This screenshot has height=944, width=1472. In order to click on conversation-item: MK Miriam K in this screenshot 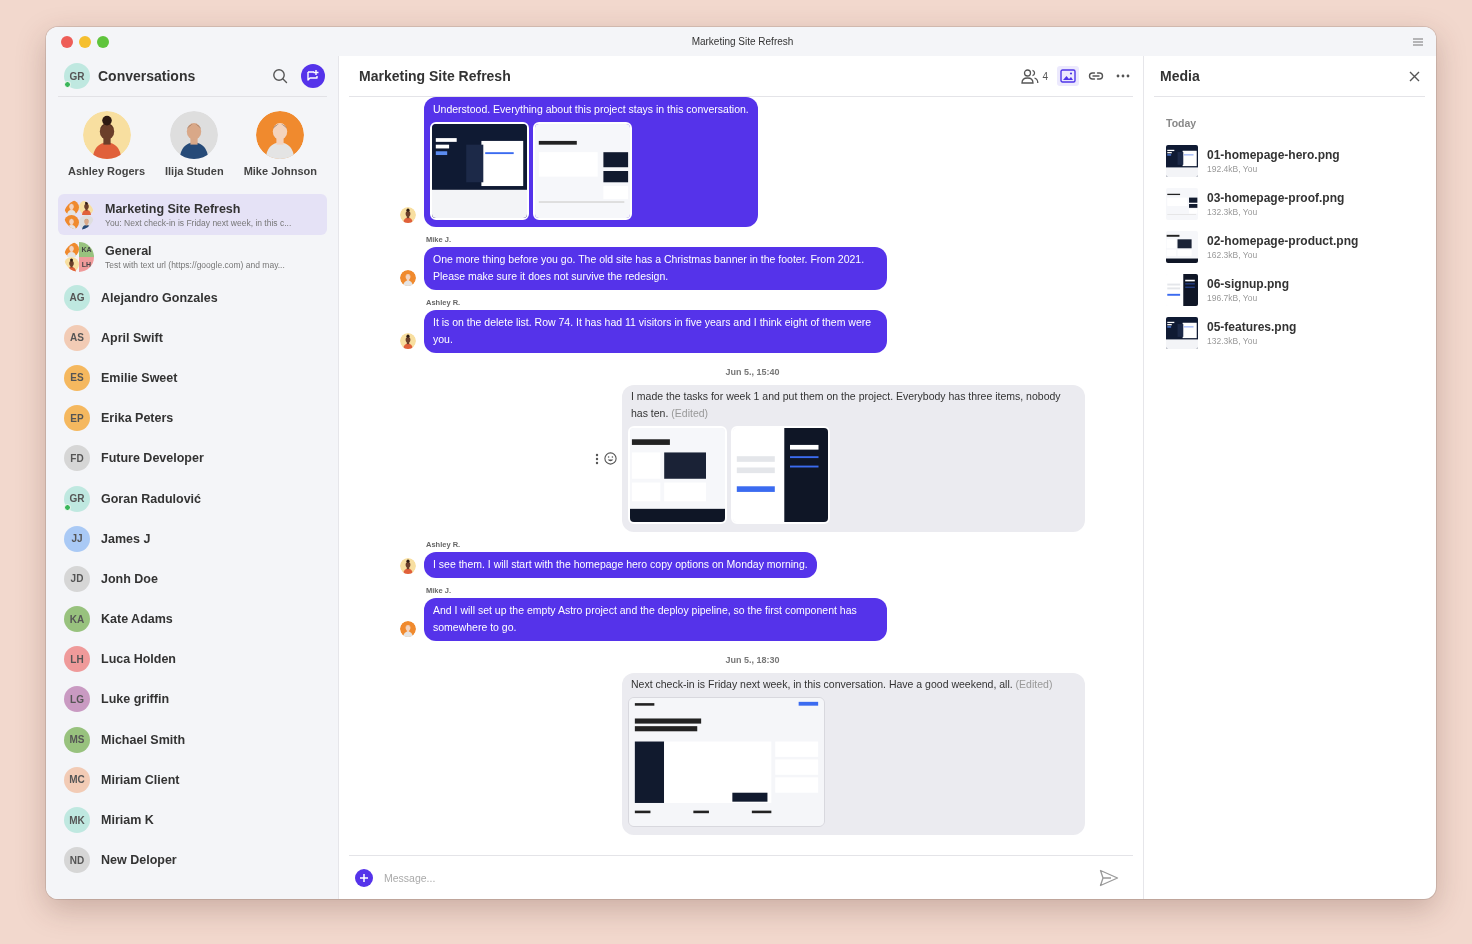, I will do `click(192, 820)`.